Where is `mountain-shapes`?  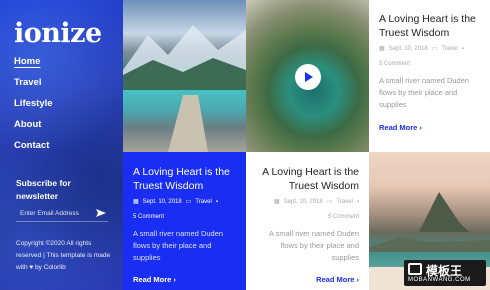 mountain-shapes is located at coordinates (184, 88).